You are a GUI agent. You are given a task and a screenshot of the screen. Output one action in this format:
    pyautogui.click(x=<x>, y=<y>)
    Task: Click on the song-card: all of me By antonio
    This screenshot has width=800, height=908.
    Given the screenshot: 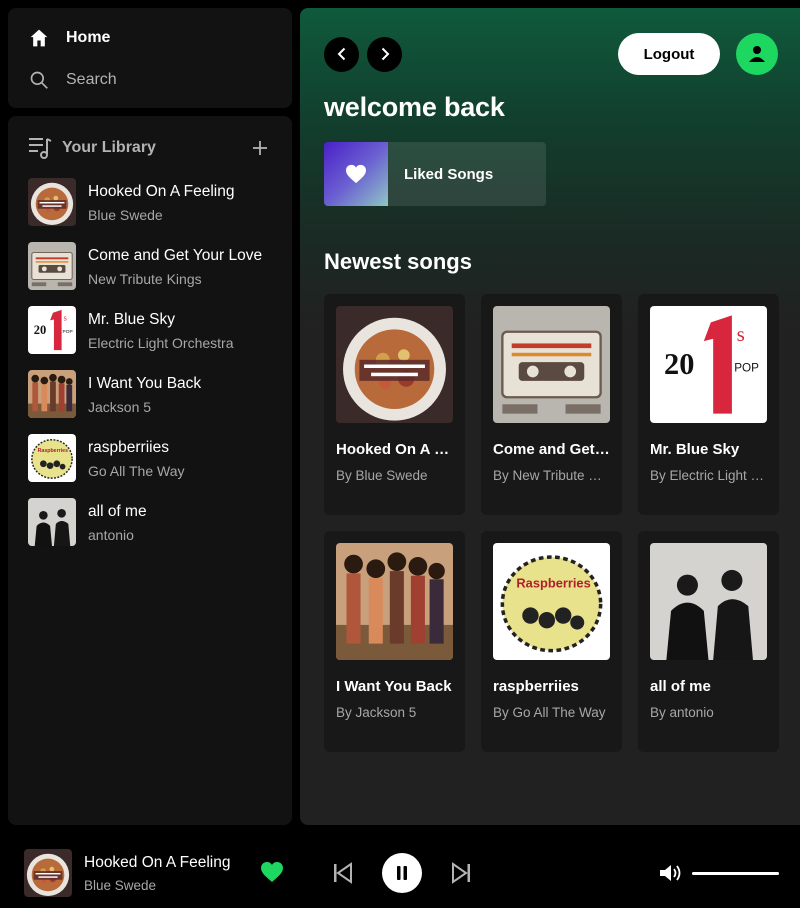 What is the action you would take?
    pyautogui.click(x=708, y=641)
    